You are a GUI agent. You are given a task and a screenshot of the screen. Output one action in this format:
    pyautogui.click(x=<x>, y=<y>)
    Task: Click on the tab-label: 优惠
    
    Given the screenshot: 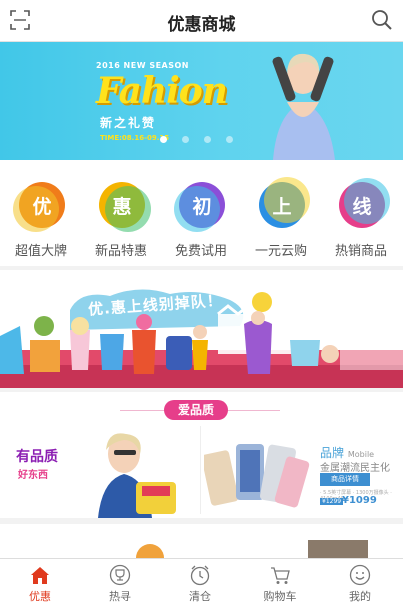 What is the action you would take?
    pyautogui.click(x=40, y=596)
    